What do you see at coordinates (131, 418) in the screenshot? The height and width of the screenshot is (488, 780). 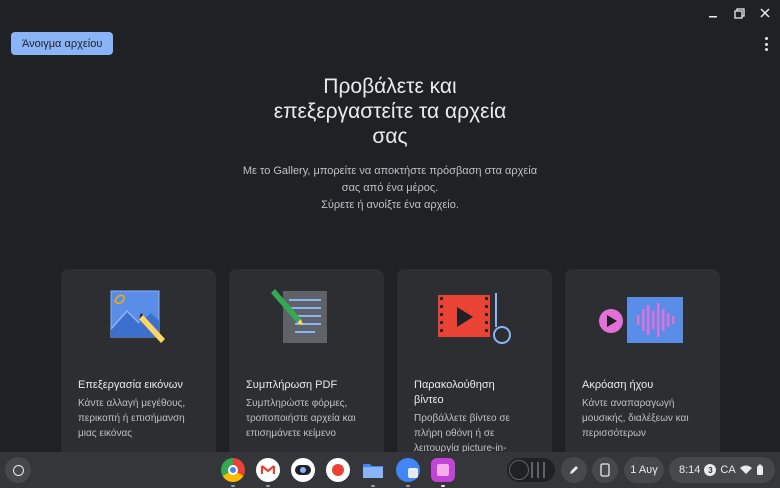 I see `card-desc: περικοπή ή επισήμανση` at bounding box center [131, 418].